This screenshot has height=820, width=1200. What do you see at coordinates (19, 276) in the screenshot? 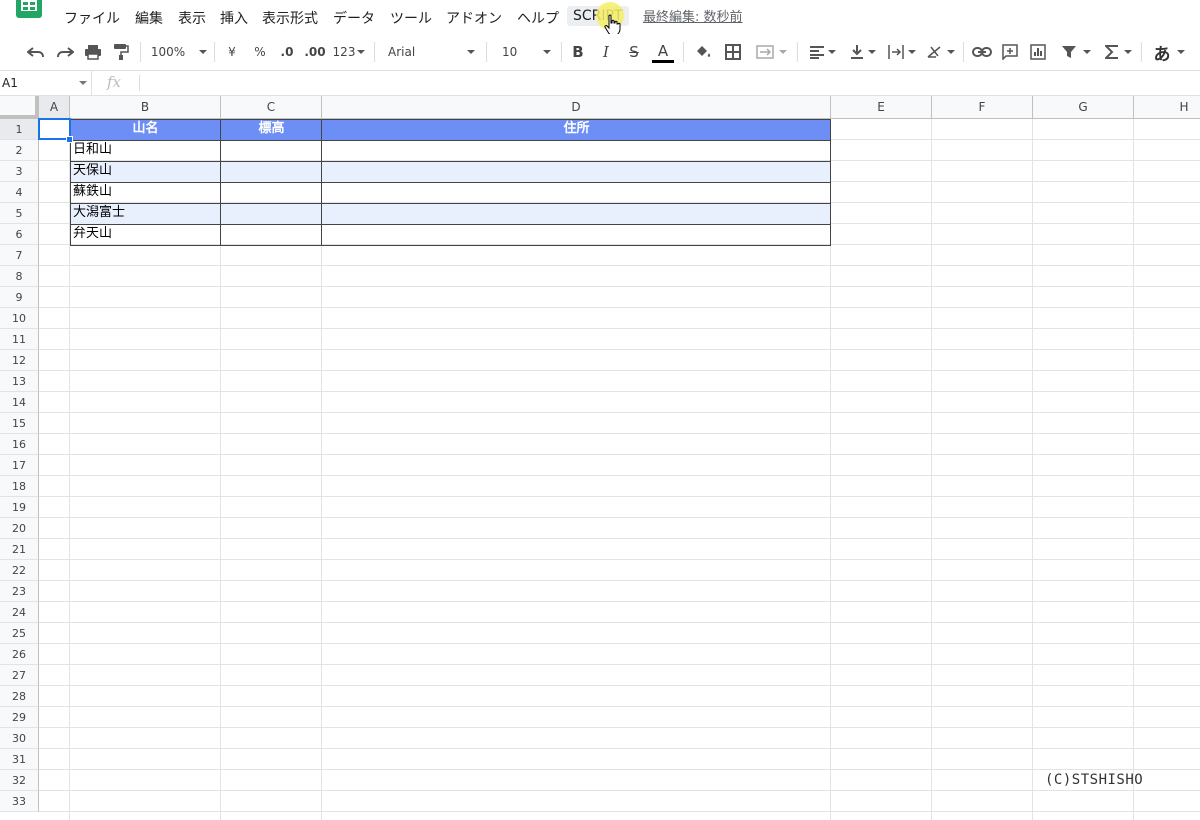
I see `row-header: 8` at bounding box center [19, 276].